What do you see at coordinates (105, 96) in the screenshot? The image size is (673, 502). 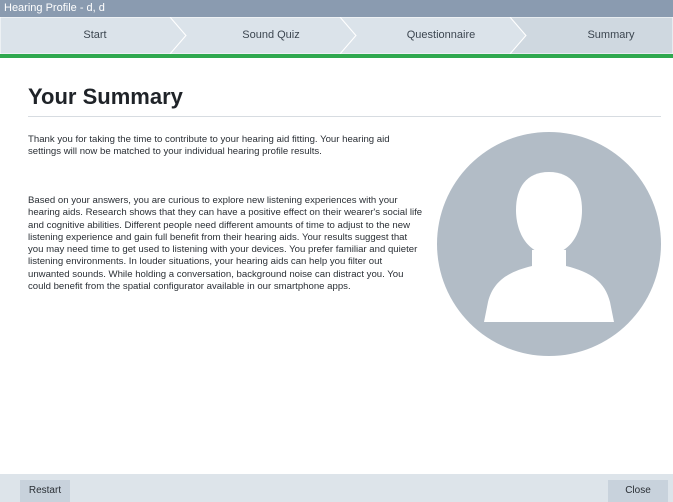 I see `page-title: Your Summary` at bounding box center [105, 96].